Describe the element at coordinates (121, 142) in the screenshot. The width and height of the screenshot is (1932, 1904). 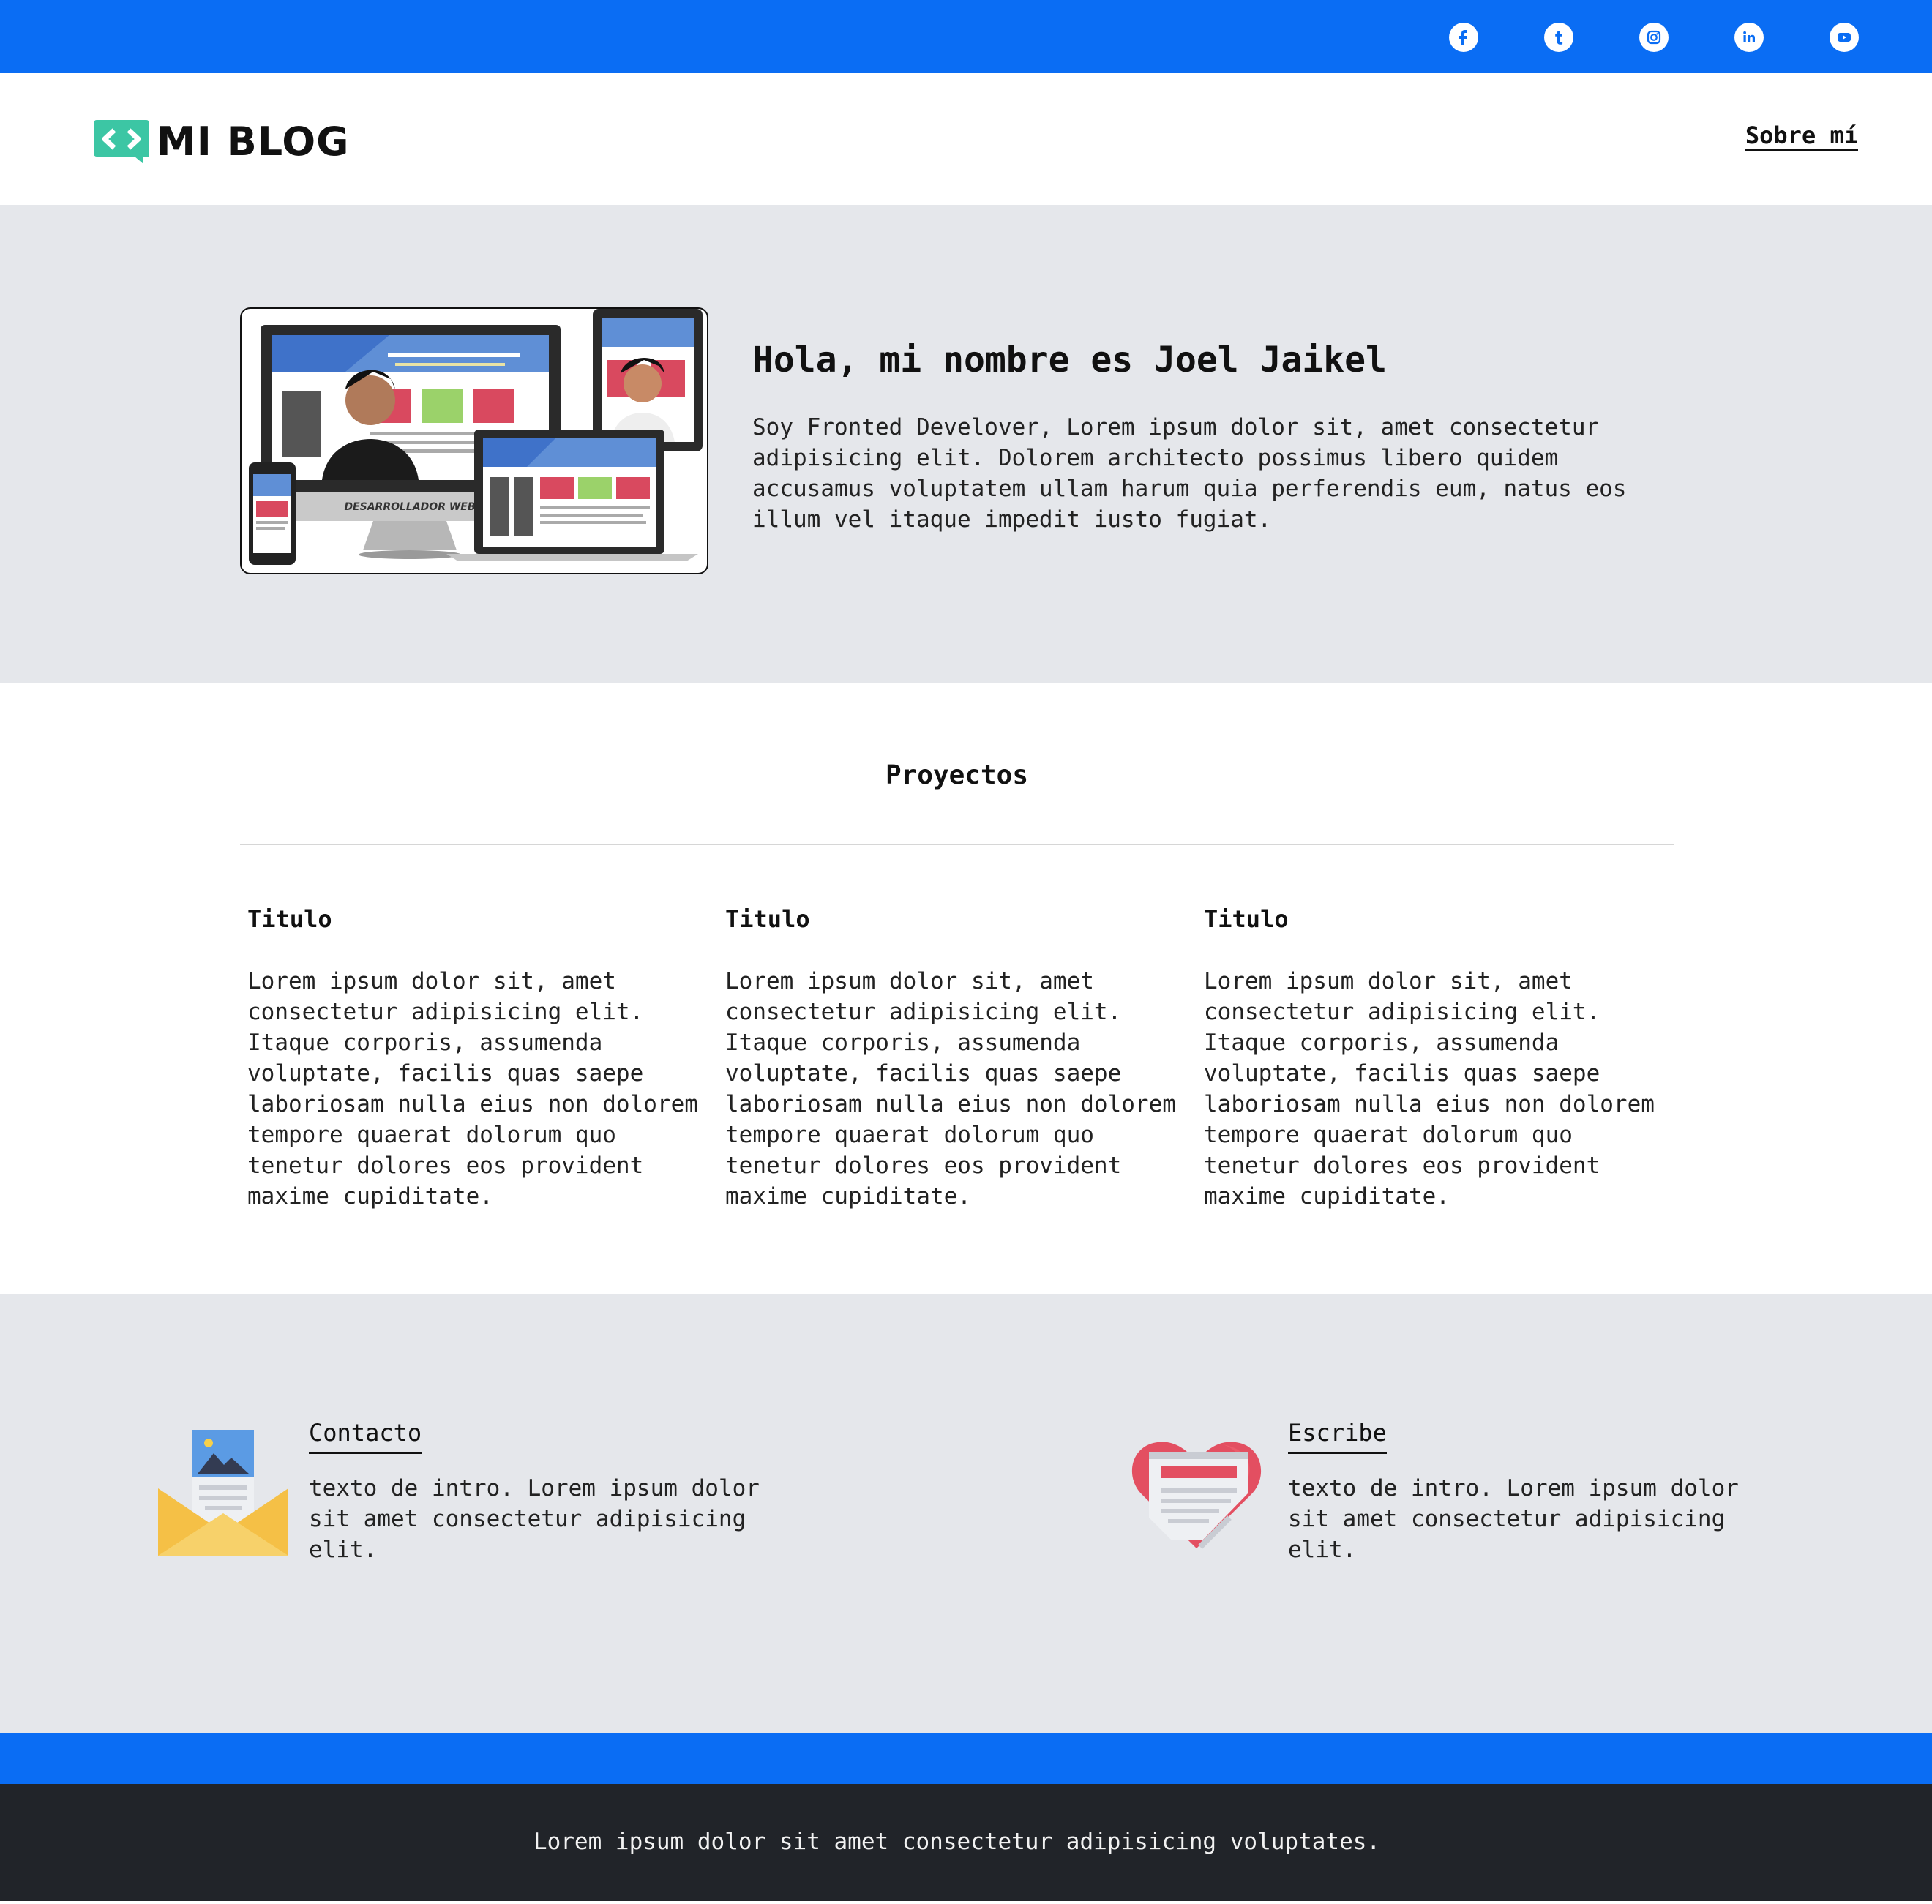
I see `code-bubble-icon` at that location.